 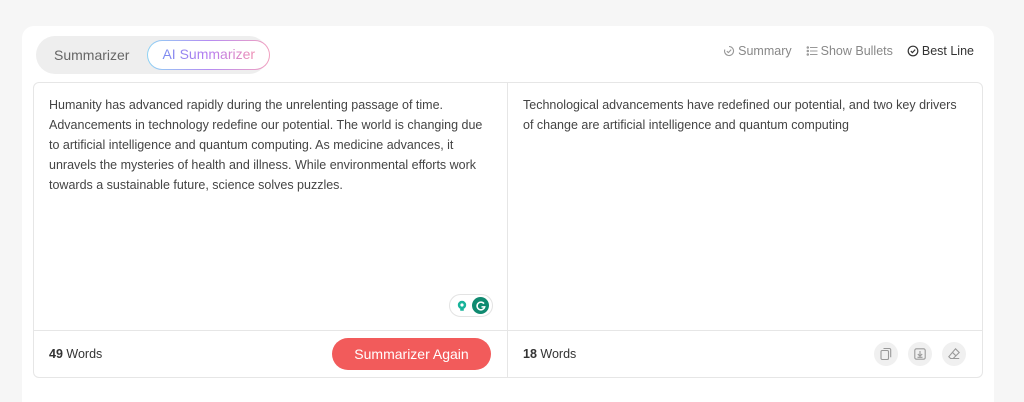 I want to click on view-option-show-bullets: Show Bullets, so click(x=849, y=51).